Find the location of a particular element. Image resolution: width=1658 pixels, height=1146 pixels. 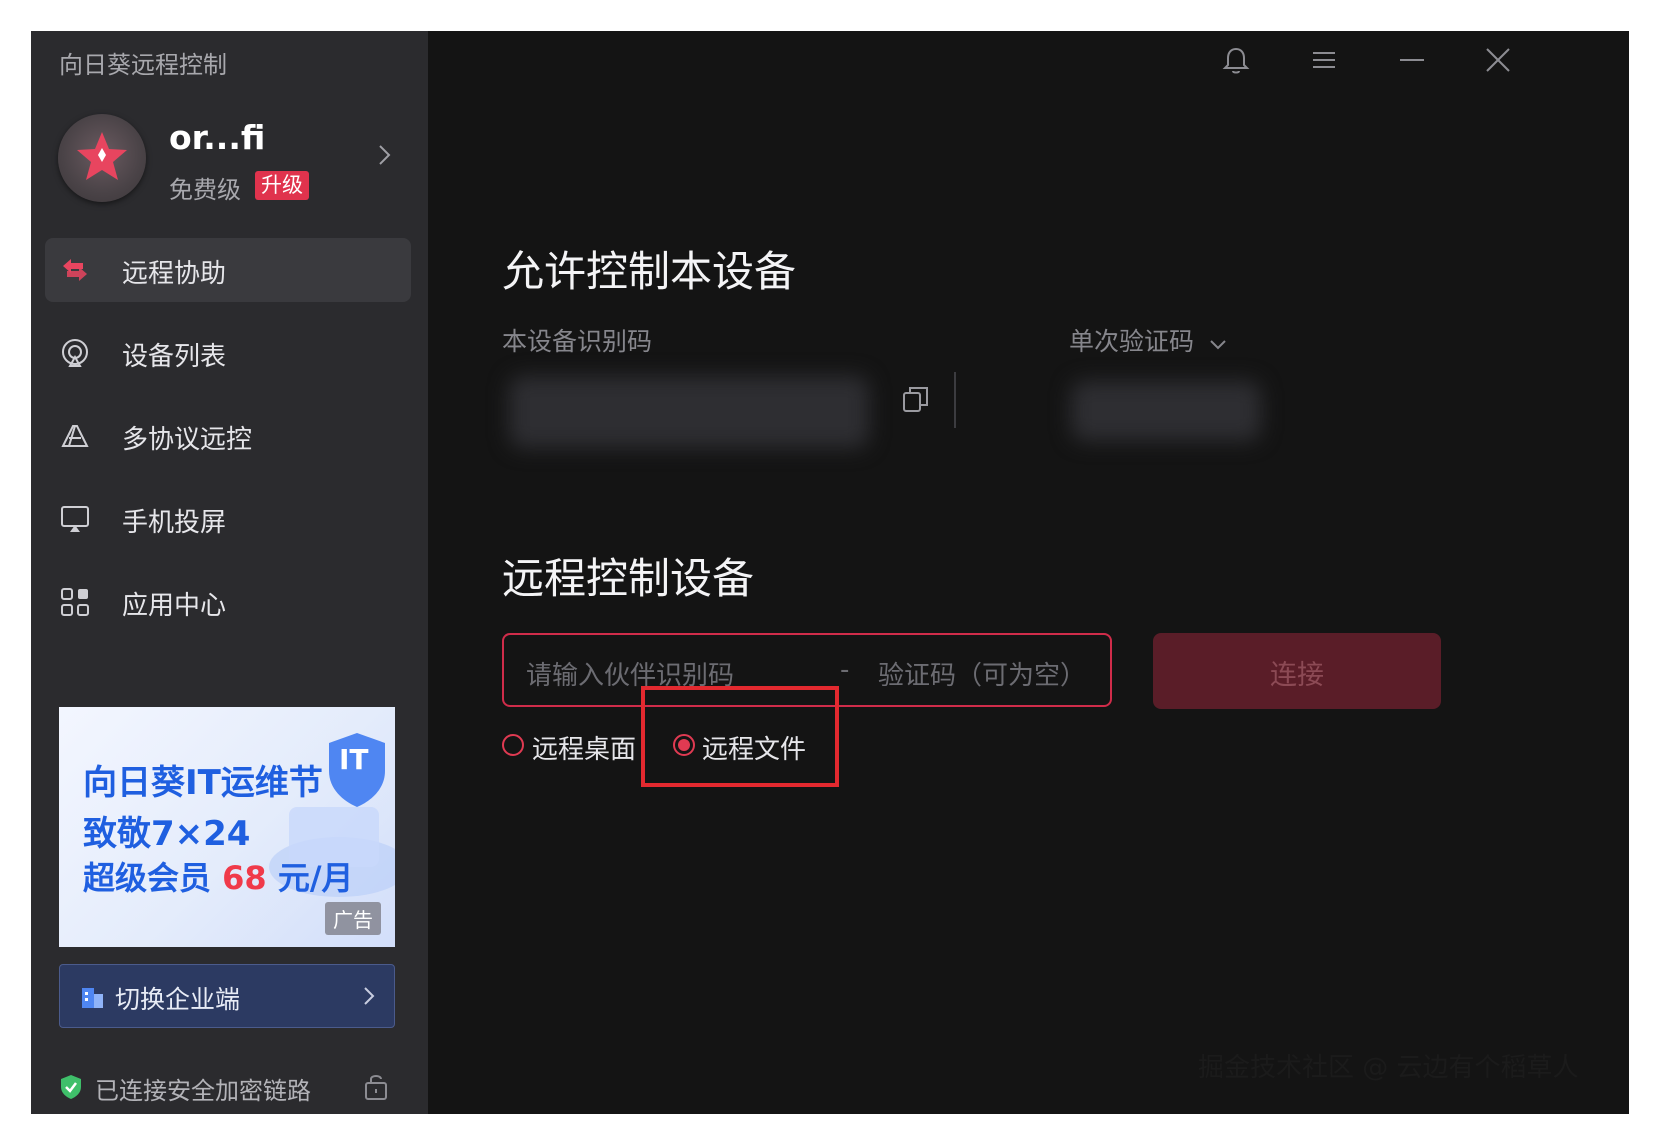

star-icon is located at coordinates (102, 156).